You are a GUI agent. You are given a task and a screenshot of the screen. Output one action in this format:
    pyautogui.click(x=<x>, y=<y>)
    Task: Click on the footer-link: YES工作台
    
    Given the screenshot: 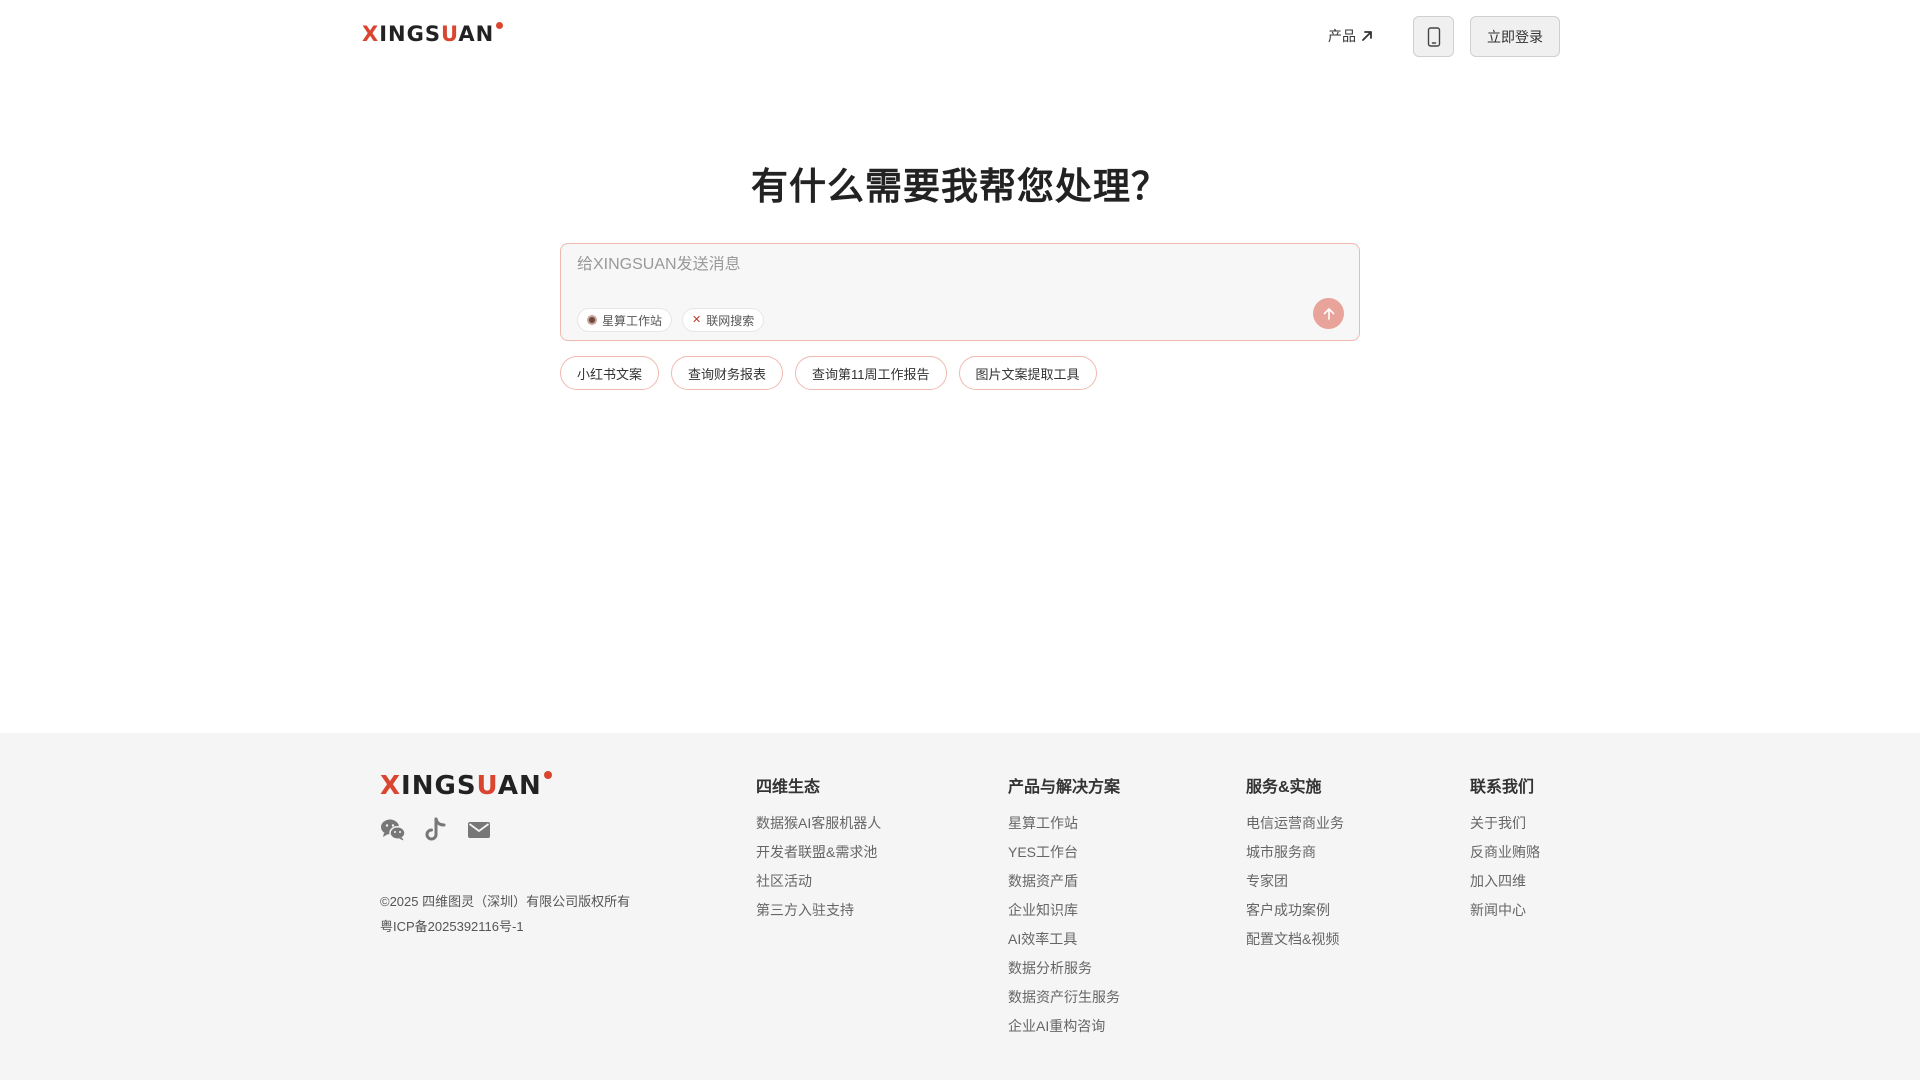 What is the action you would take?
    pyautogui.click(x=1064, y=852)
    